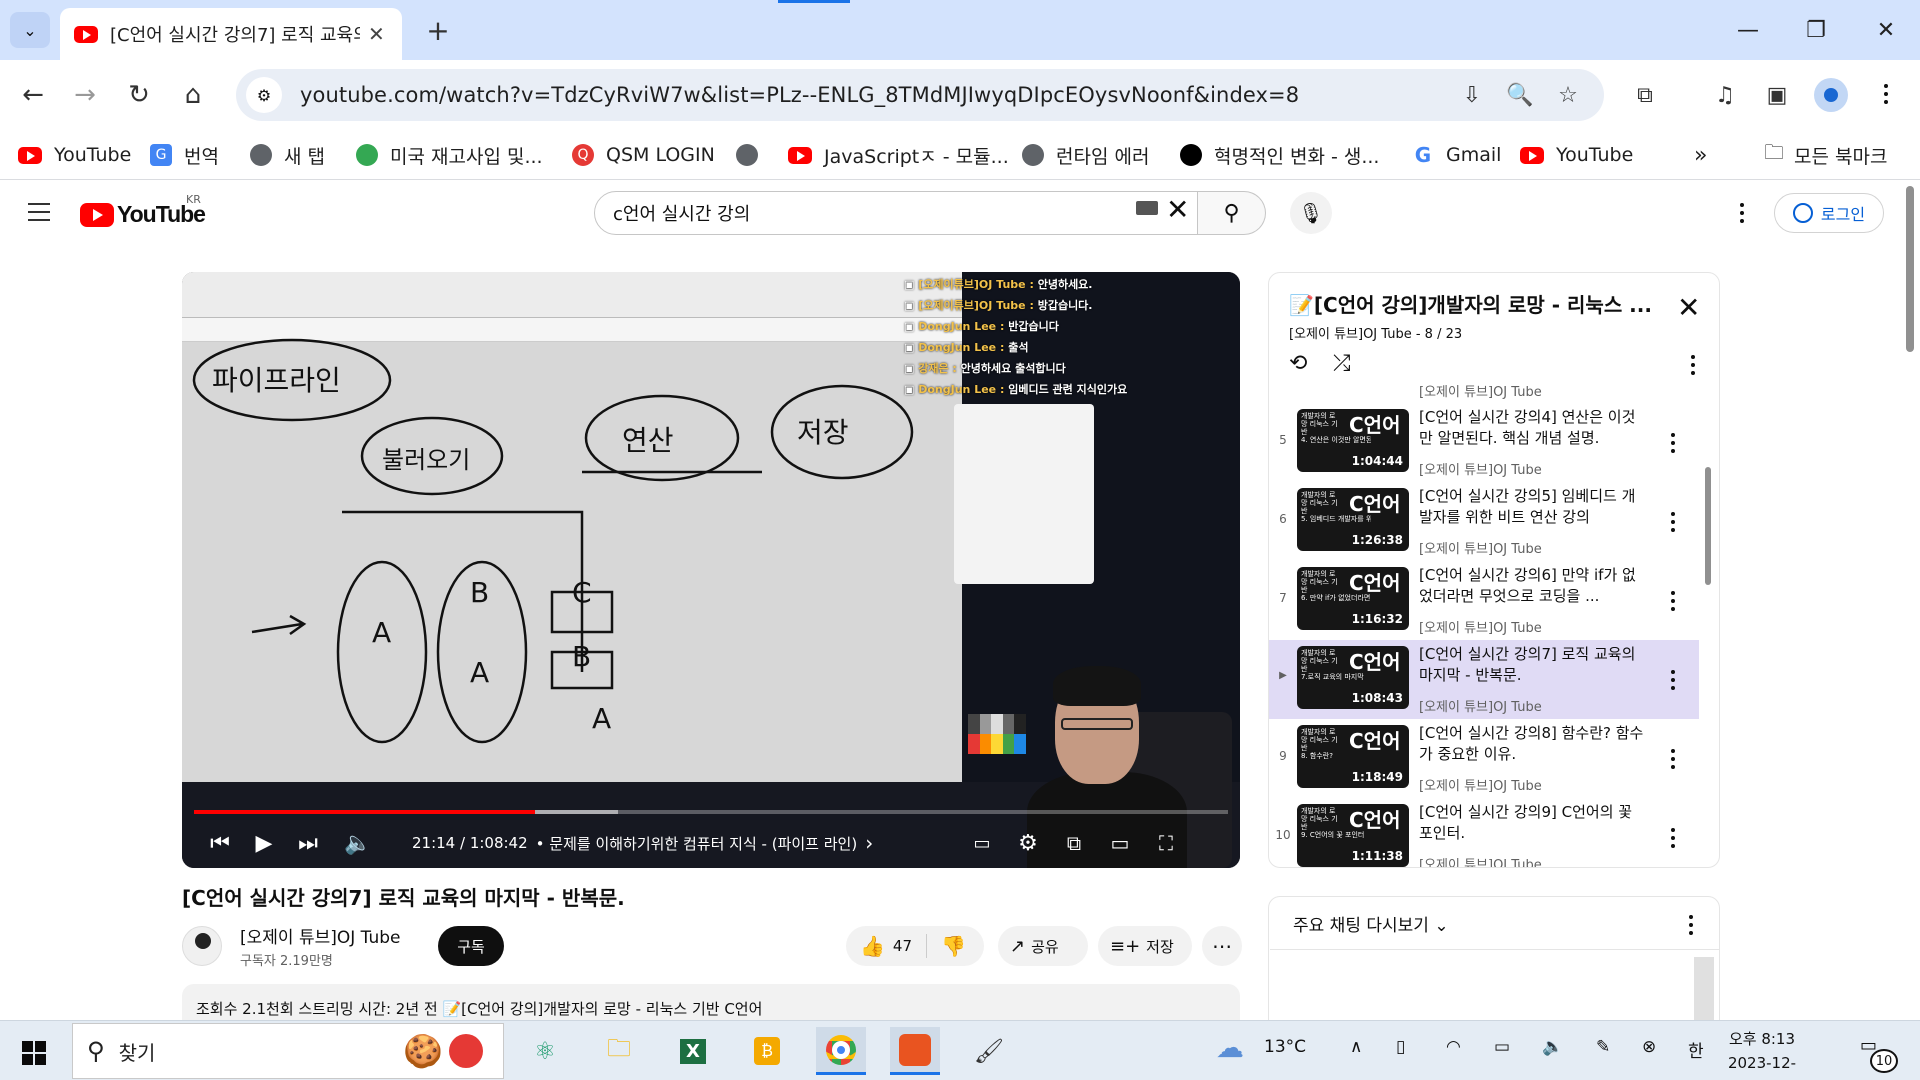  Describe the element at coordinates (1748, 30) in the screenshot. I see `minimize-button: —` at that location.